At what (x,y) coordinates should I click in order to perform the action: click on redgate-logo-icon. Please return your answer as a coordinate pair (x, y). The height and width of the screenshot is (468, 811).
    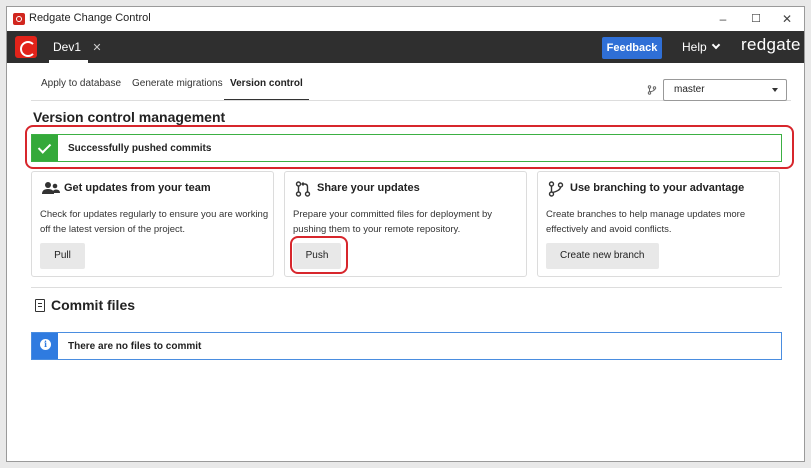
    Looking at the image, I should click on (26, 47).